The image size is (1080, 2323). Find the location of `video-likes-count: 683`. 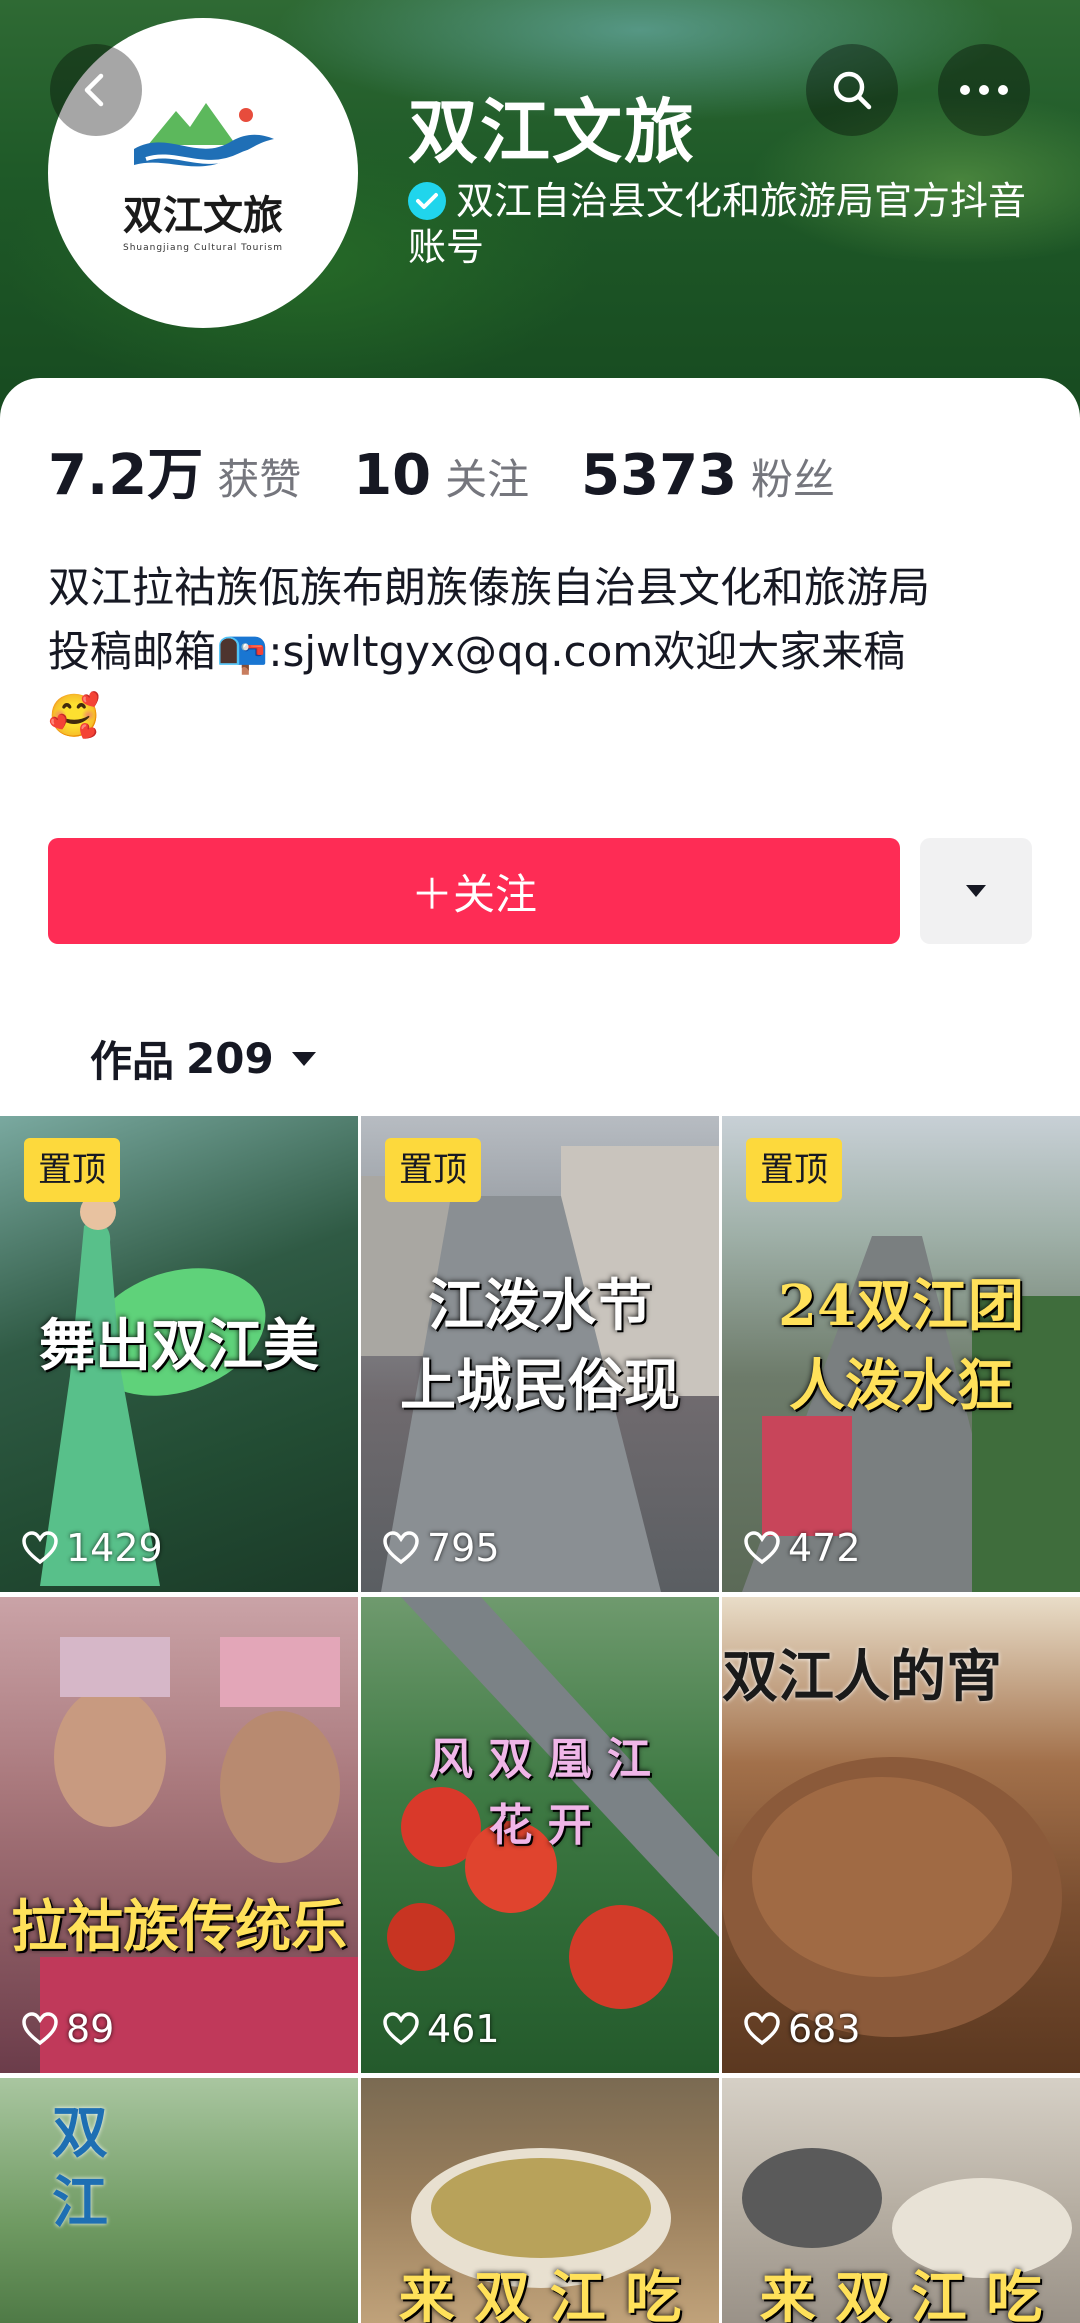

video-likes-count: 683 is located at coordinates (824, 2029).